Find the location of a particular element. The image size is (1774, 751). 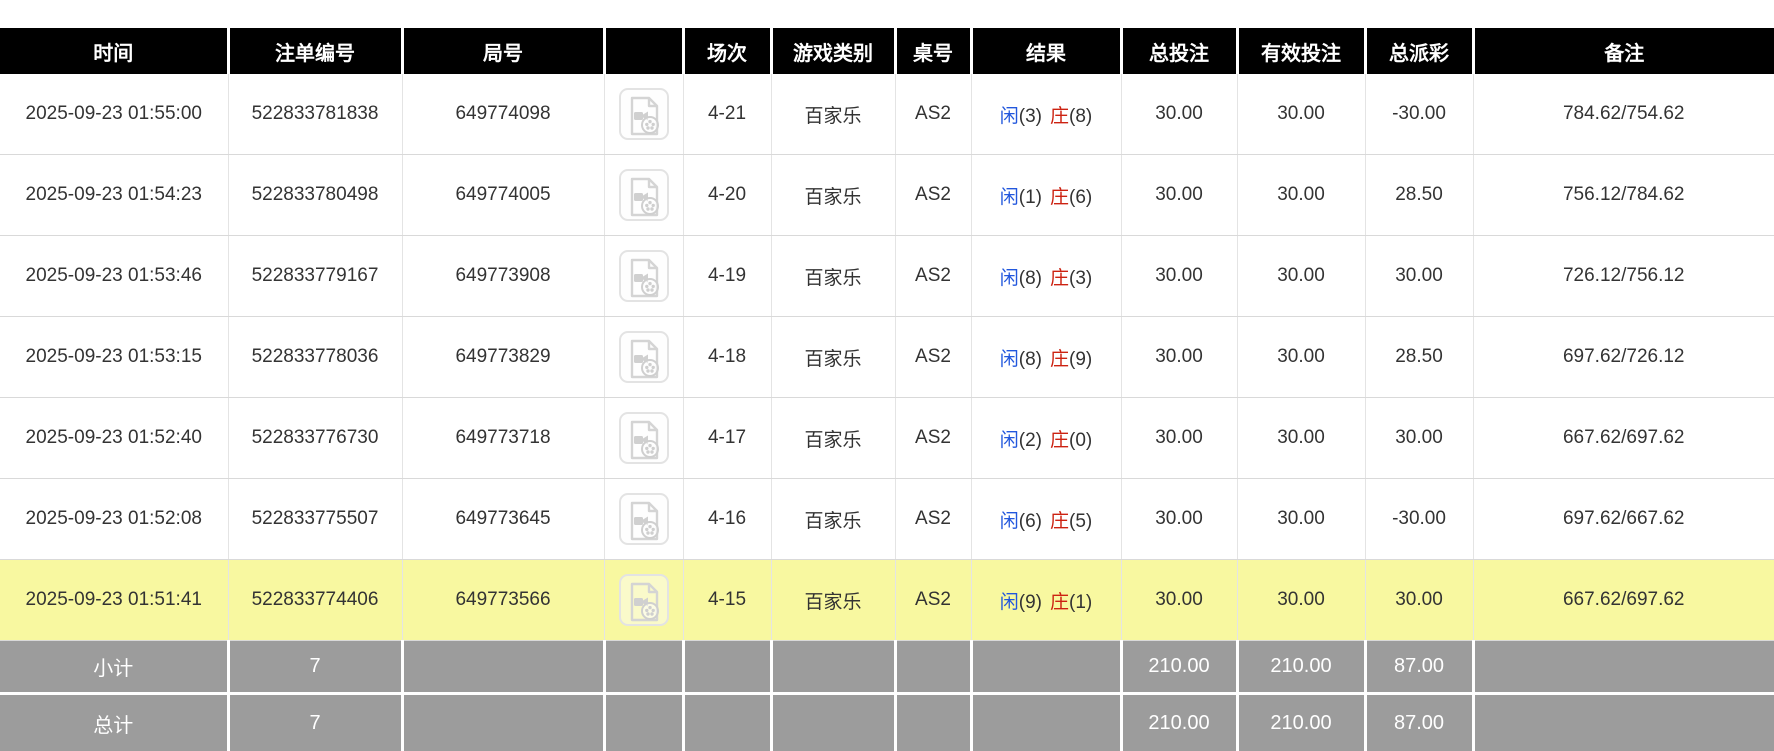

table-header-row: 时间 注单编号 局号 场次 游戏类别 桌号 结果 总投注 有效投注 总派彩 备注 is located at coordinates (887, 51).